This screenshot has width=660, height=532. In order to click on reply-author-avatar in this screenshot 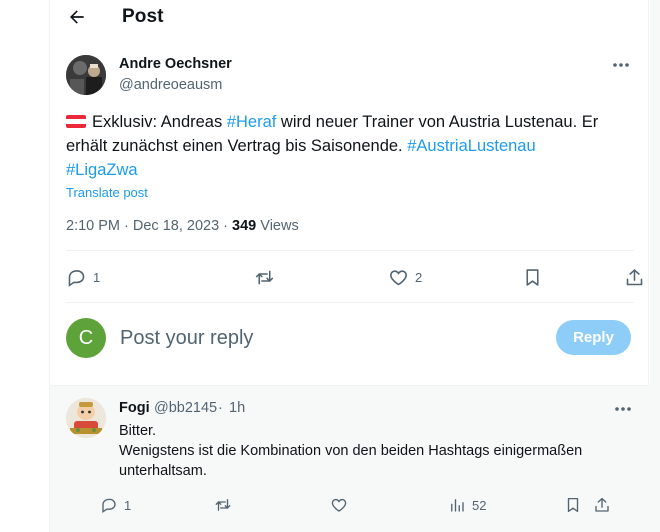, I will do `click(86, 418)`.